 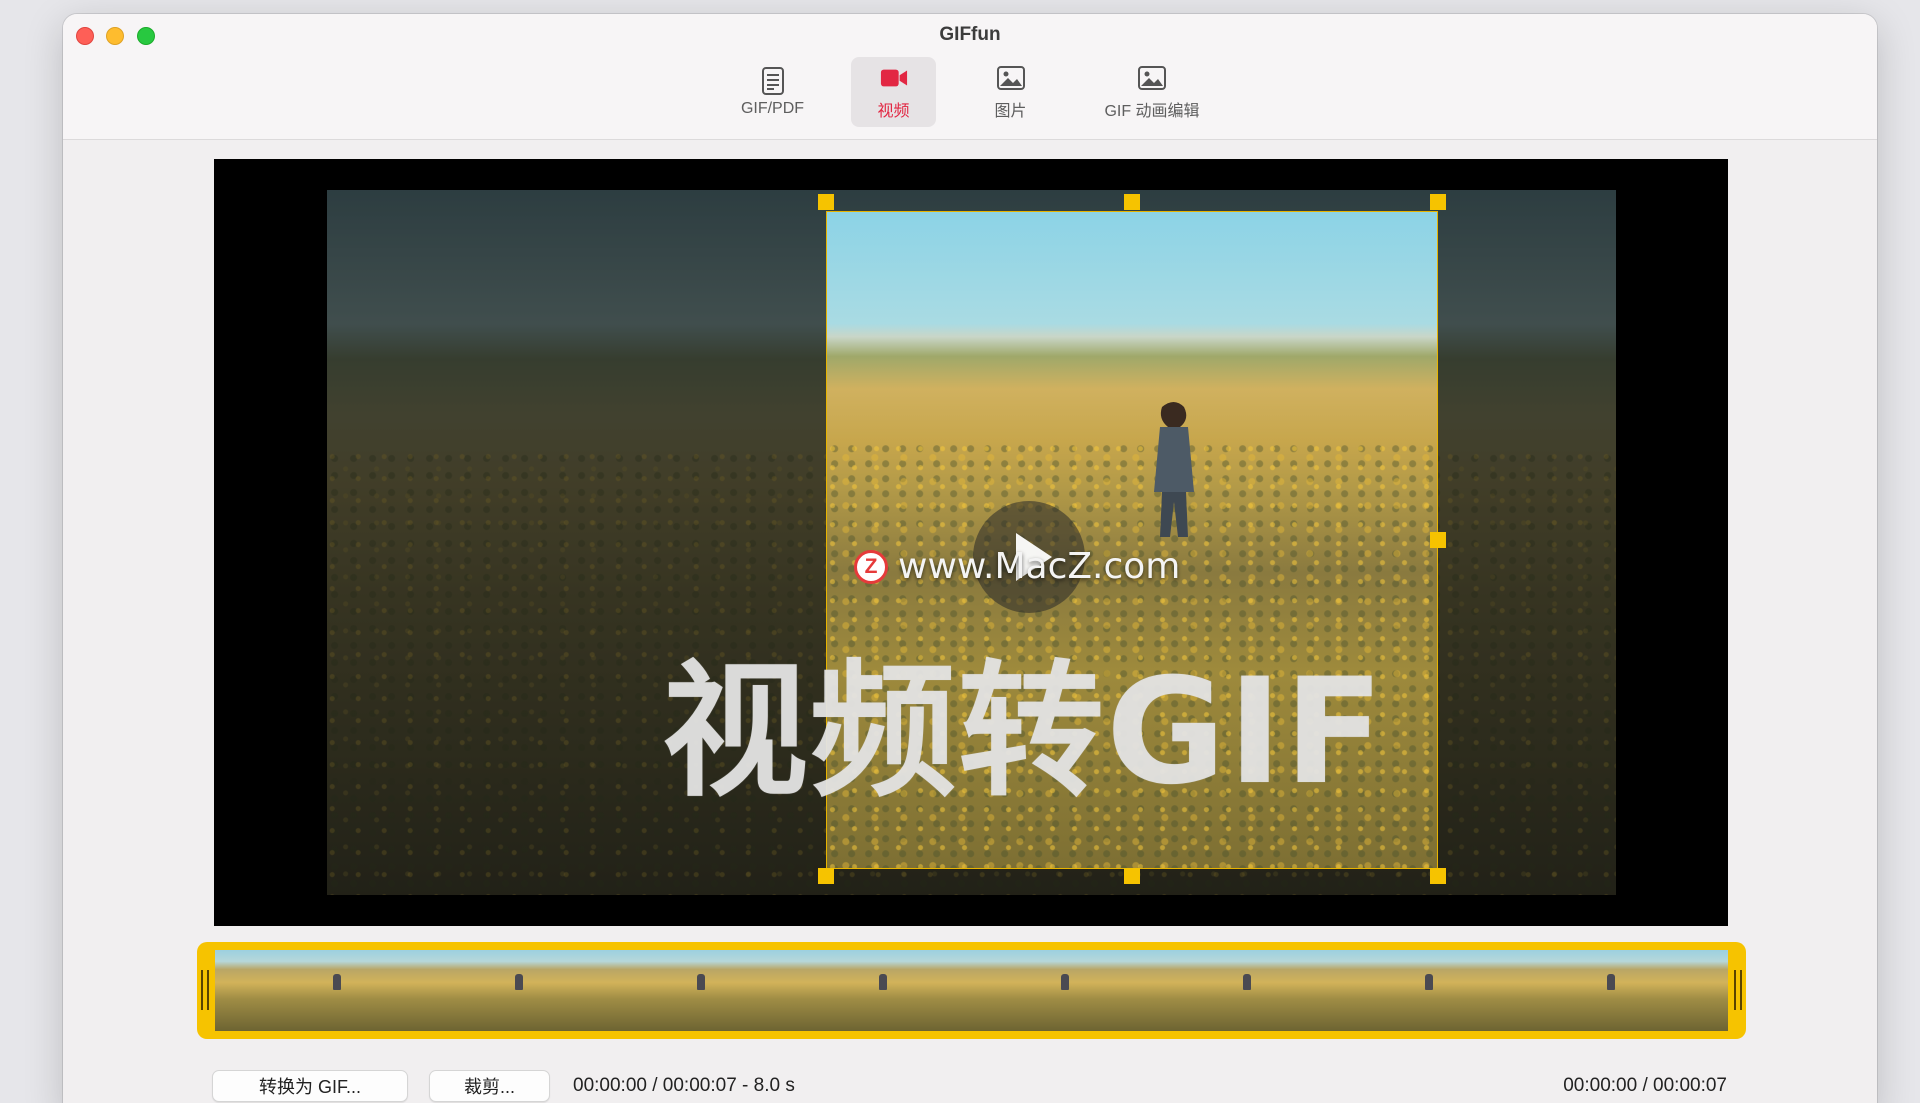 I want to click on playhead-time: 00:00:00 / 00:00:07, so click(x=1645, y=1085).